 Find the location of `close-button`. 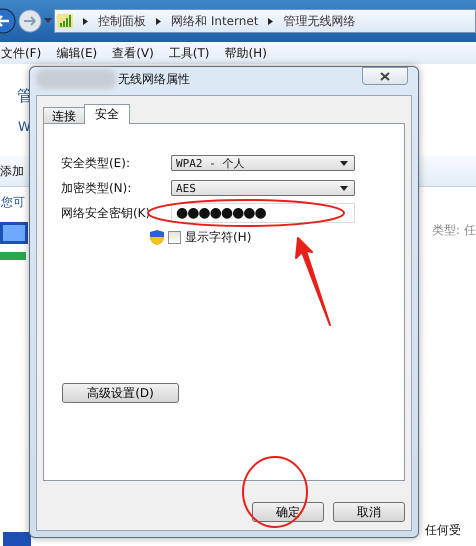

close-button is located at coordinates (385, 76).